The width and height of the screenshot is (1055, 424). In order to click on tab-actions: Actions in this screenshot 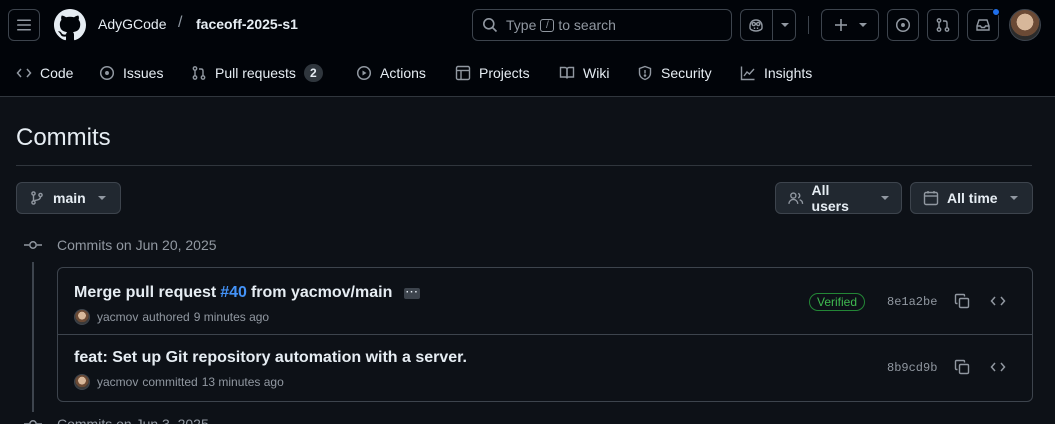, I will do `click(391, 73)`.